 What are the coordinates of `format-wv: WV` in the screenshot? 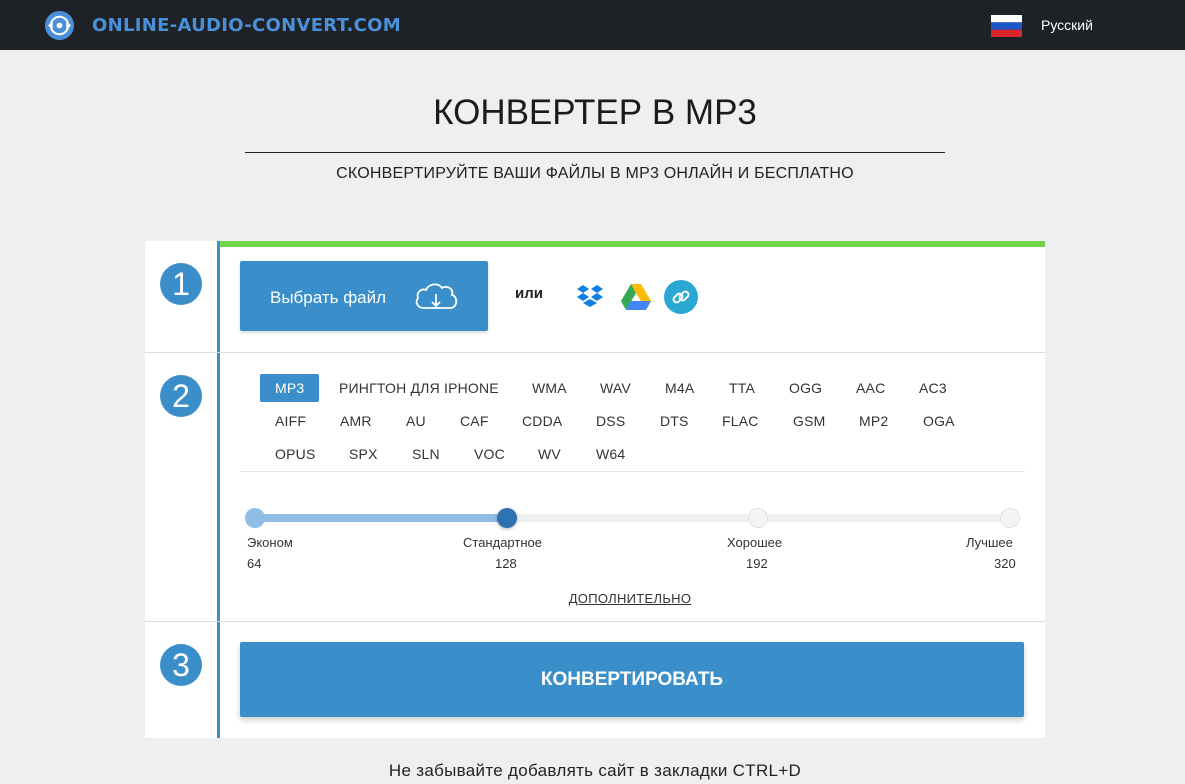 It's located at (549, 454).